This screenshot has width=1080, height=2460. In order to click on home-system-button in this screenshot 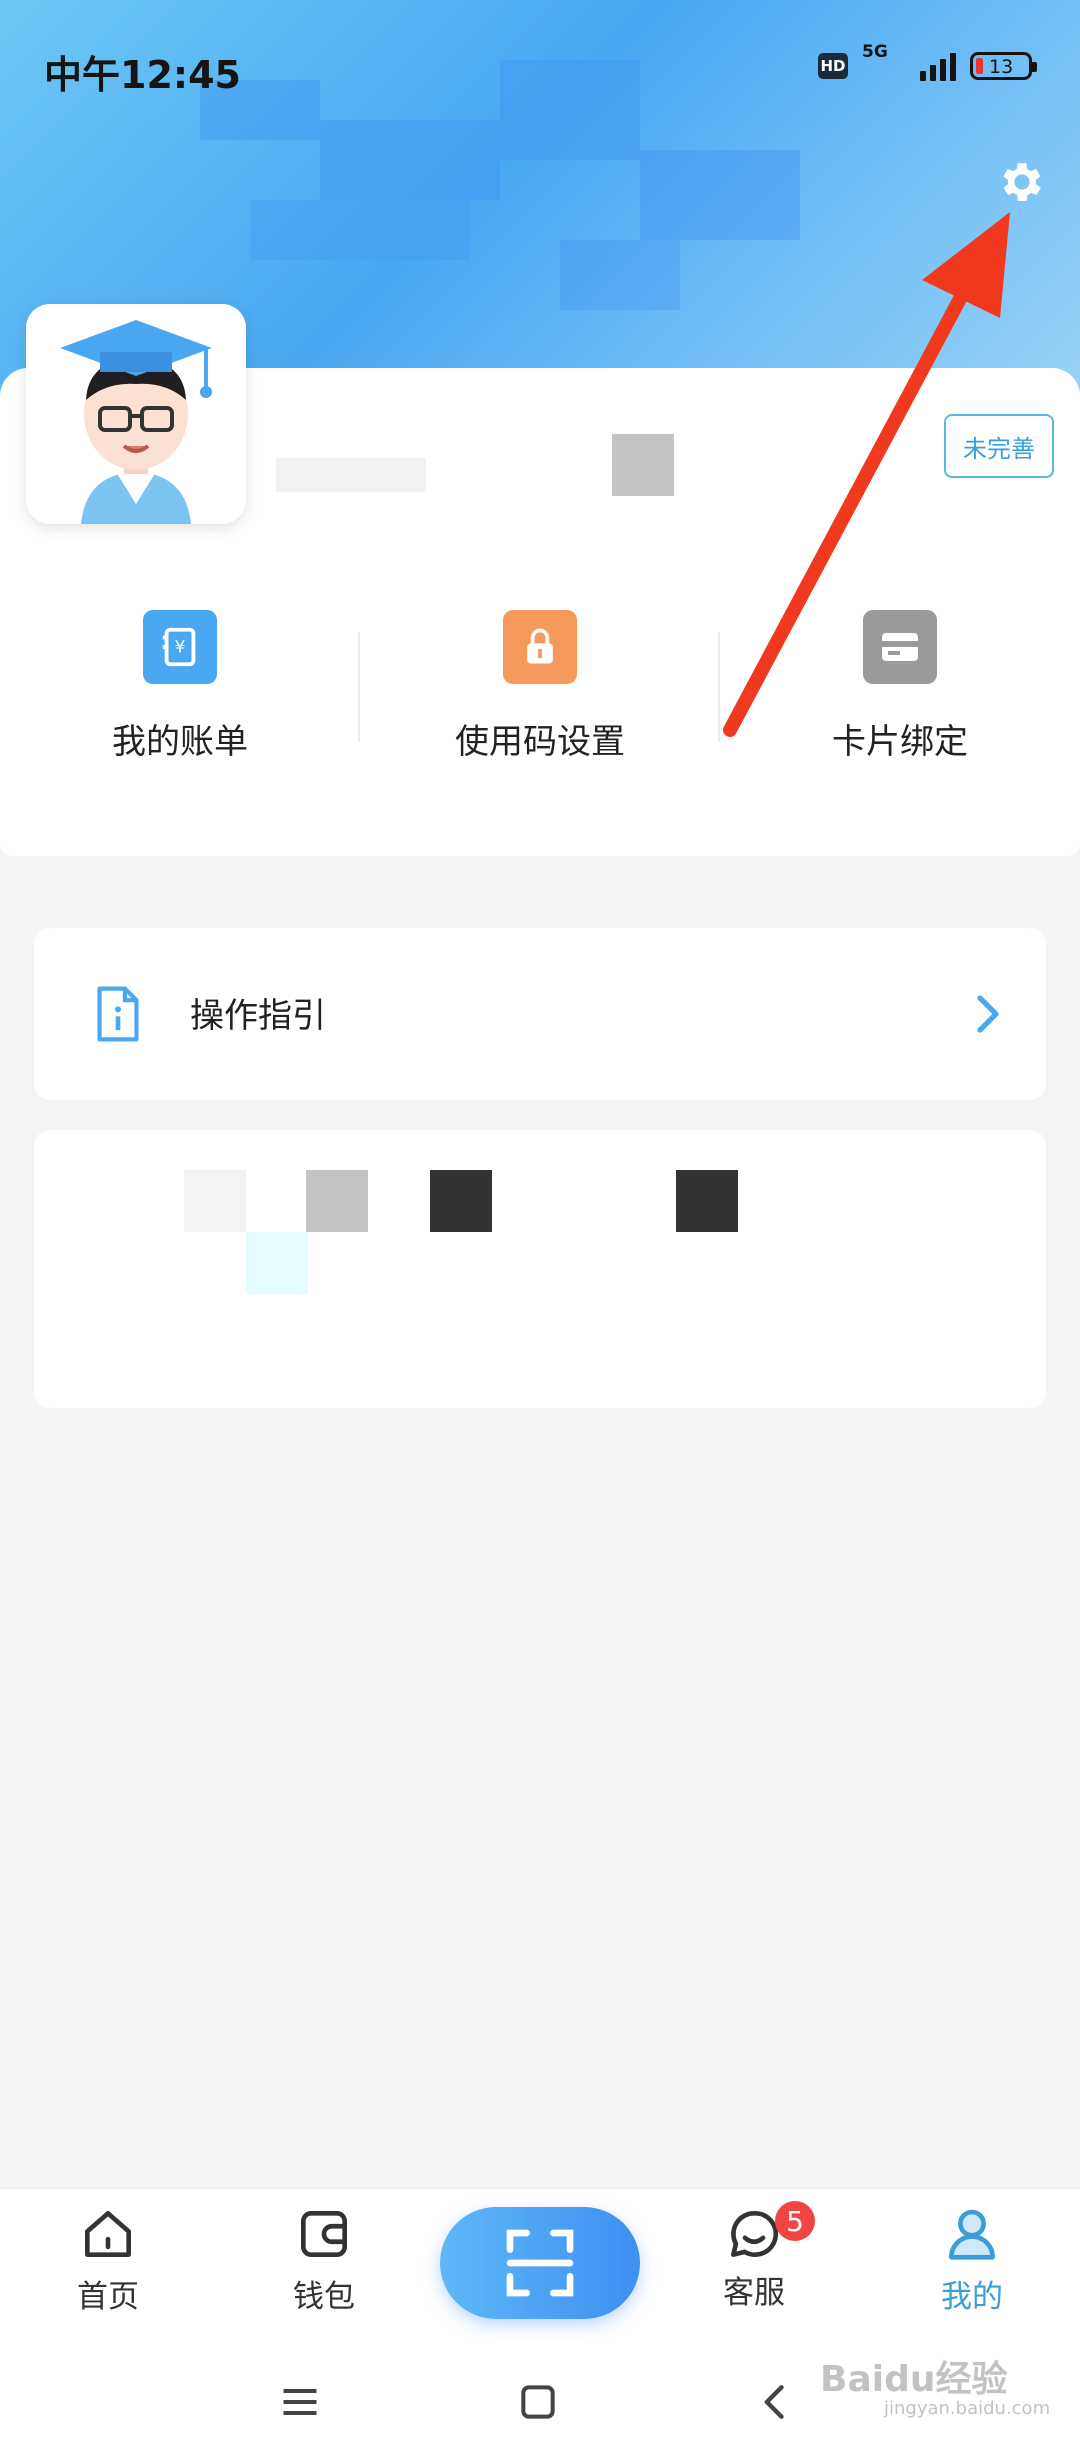, I will do `click(538, 2402)`.